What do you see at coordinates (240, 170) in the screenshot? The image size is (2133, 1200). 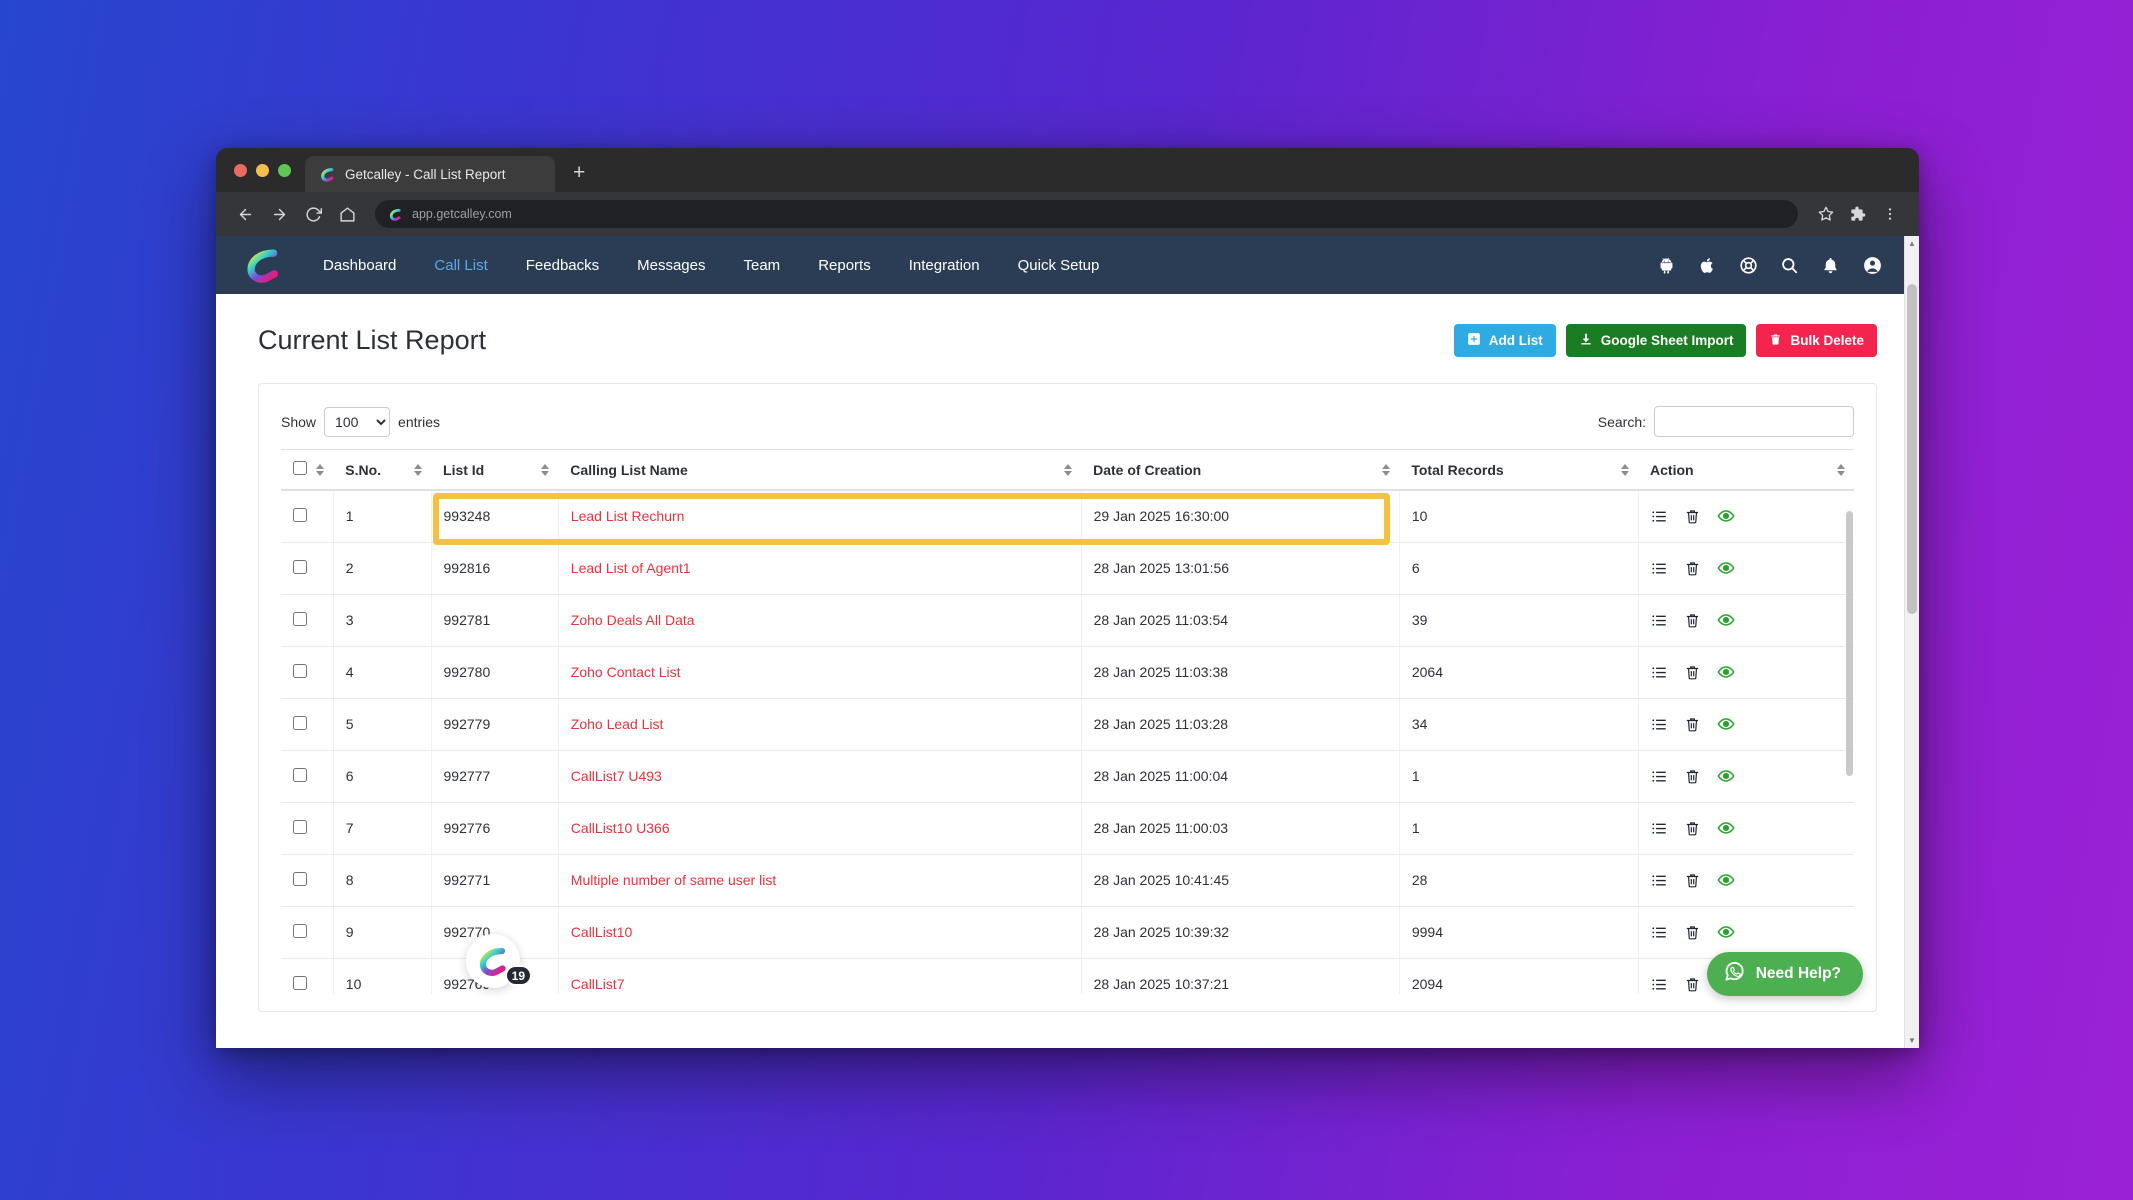 I see `close-window-button` at bounding box center [240, 170].